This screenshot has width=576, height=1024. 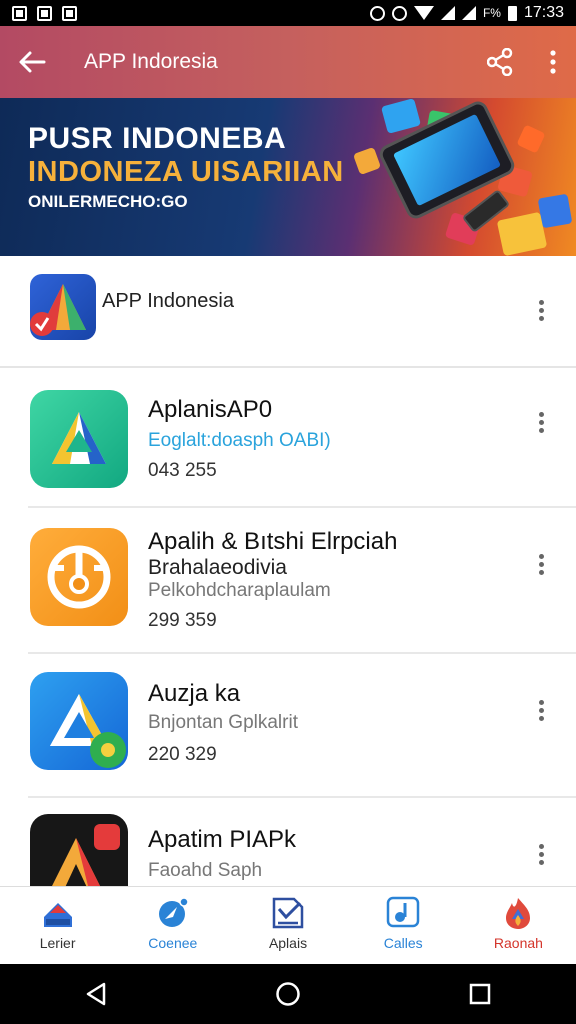 I want to click on banner-headline: PUSR INDONEBA, so click(x=157, y=138).